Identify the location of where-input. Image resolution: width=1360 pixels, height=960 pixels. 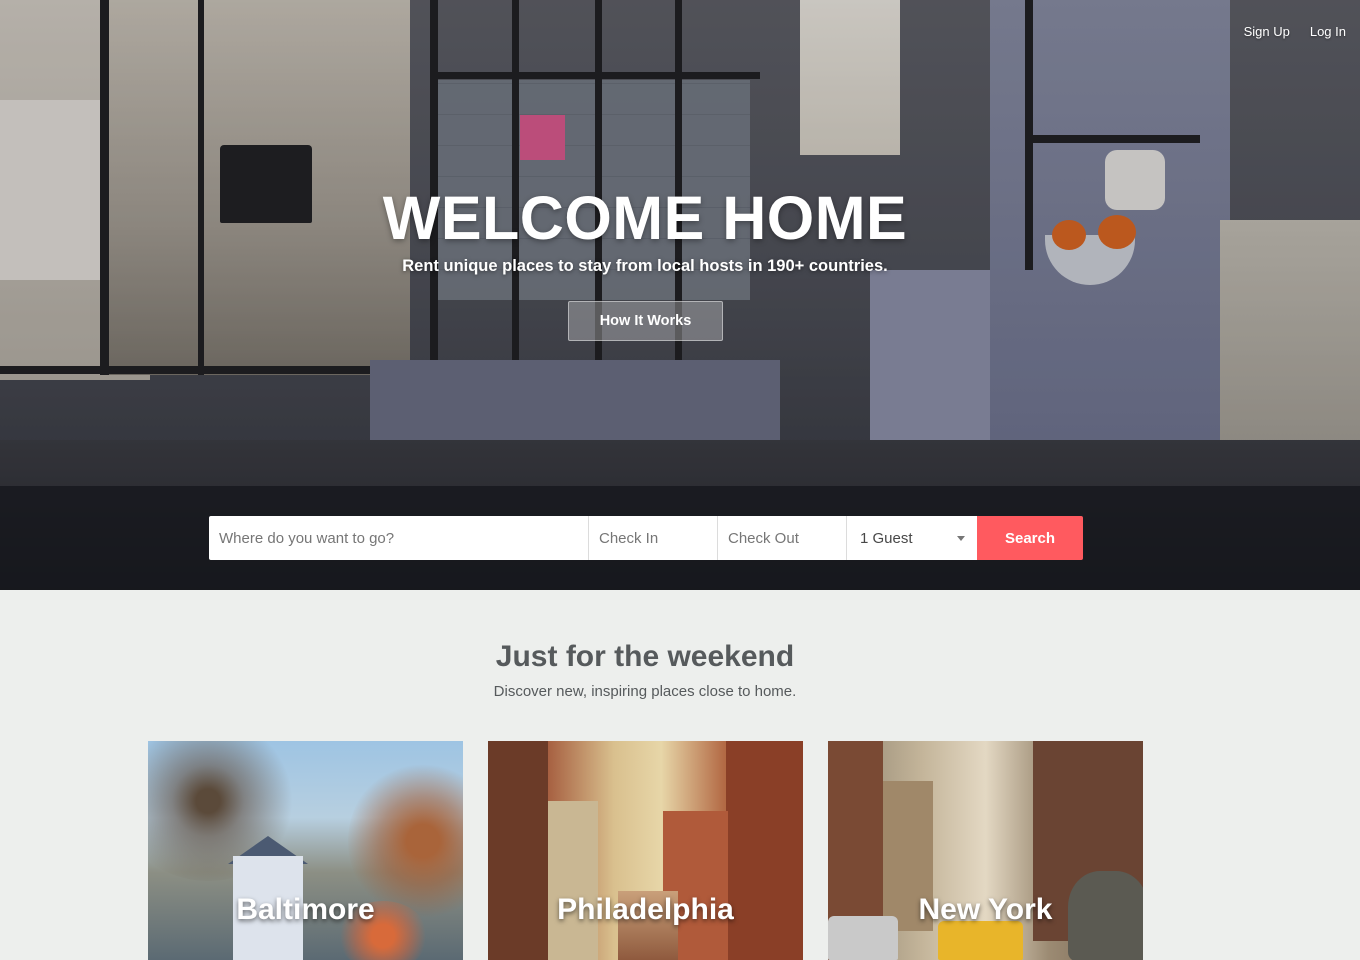
(403, 538).